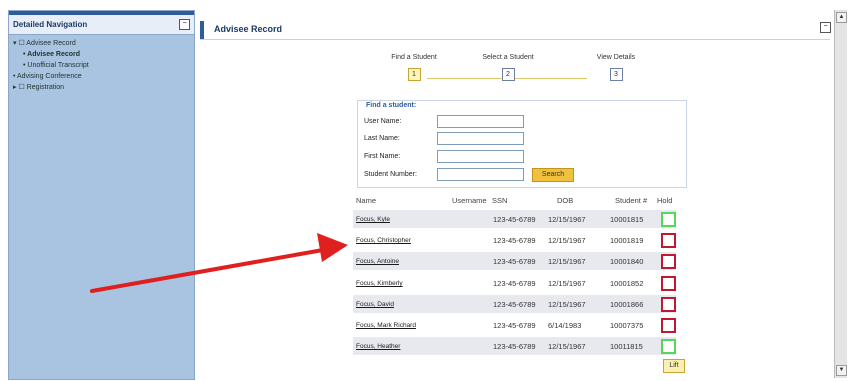 This screenshot has width=848, height=381. Describe the element at coordinates (332, 247) in the screenshot. I see `arrow-head` at that location.